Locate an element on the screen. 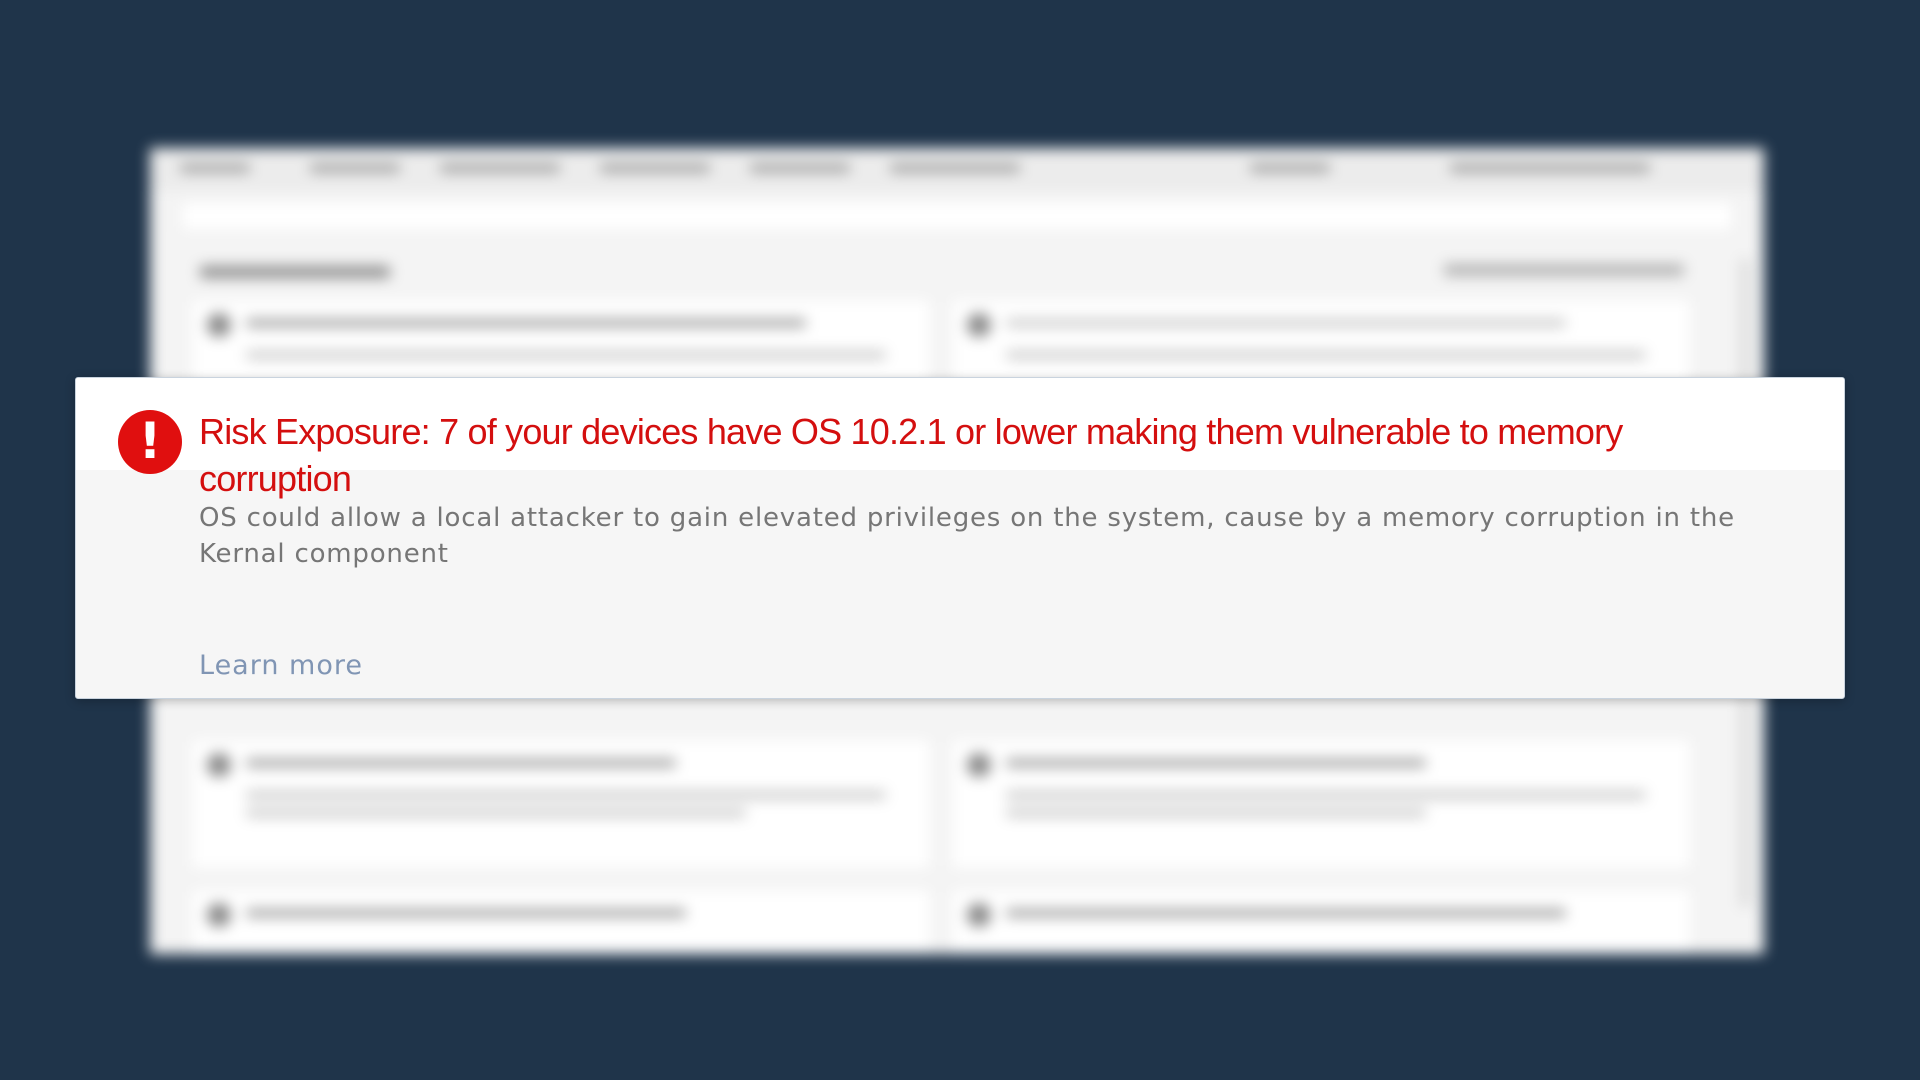 This screenshot has height=1080, width=1920. background-toolbar is located at coordinates (957, 168).